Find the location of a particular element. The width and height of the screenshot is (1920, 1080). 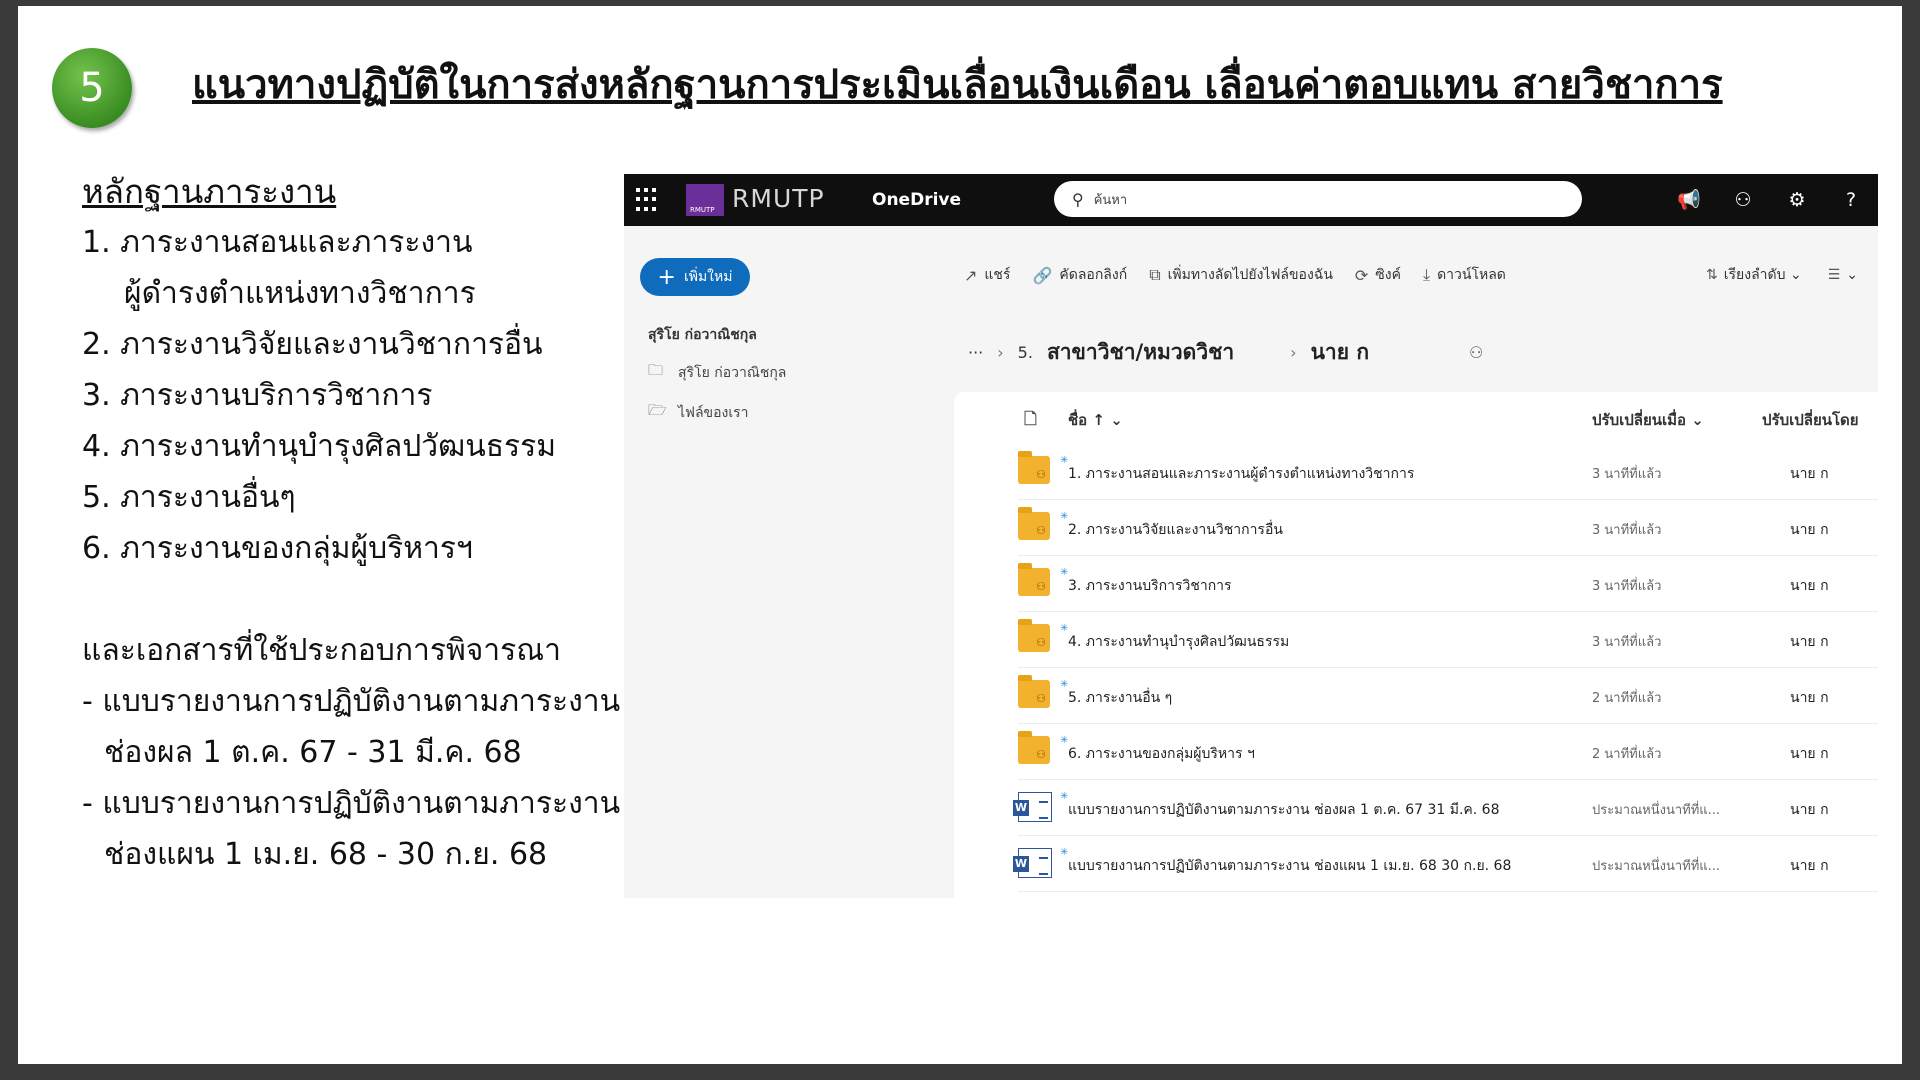

sort-icon: ⇅ is located at coordinates (1712, 275).